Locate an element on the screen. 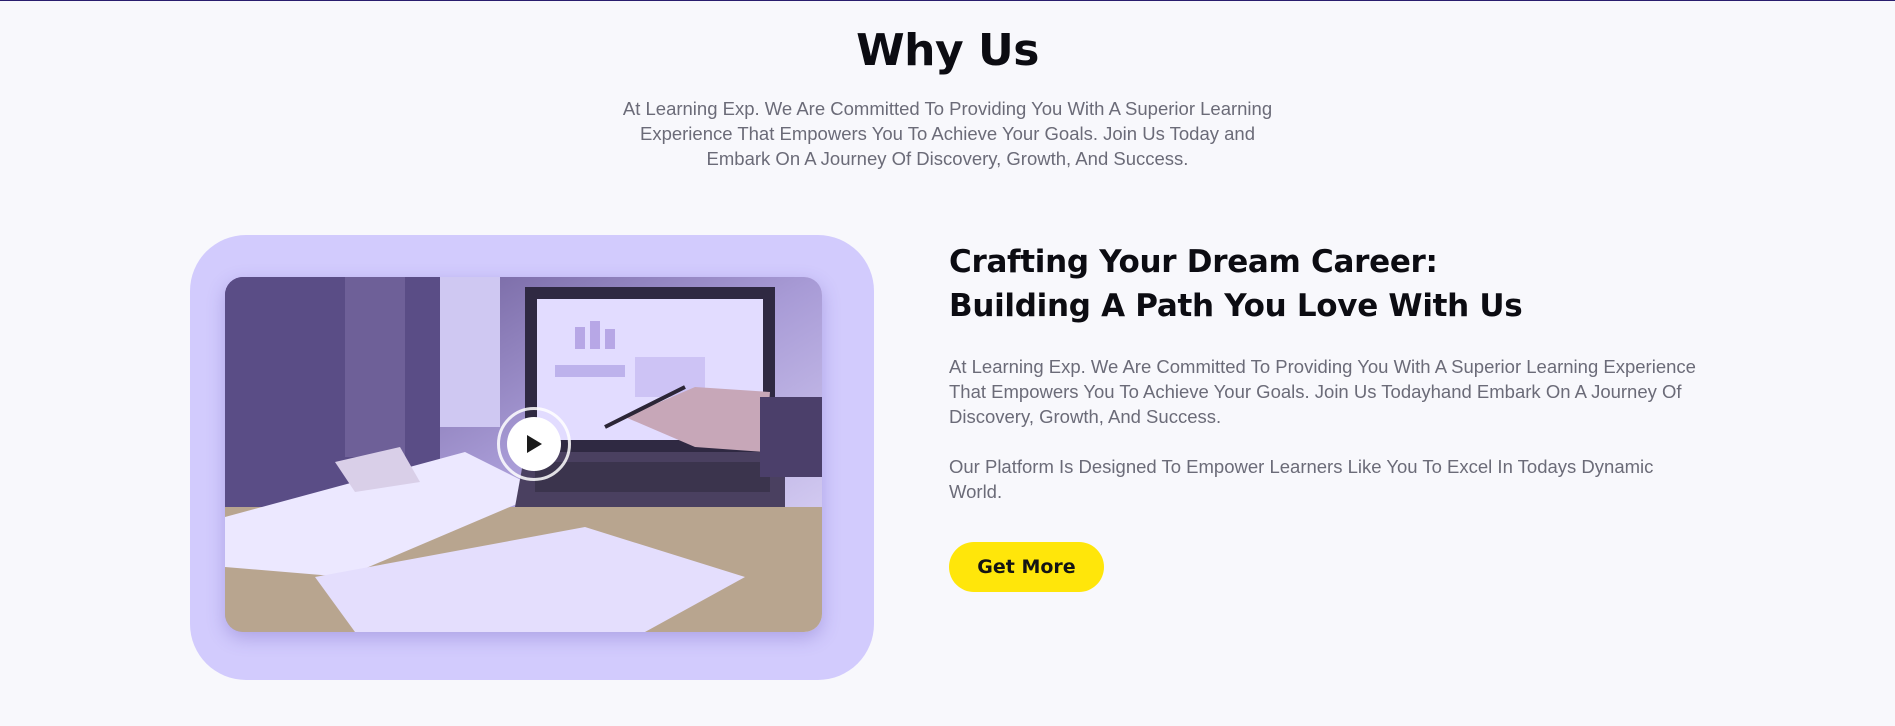  play-button is located at coordinates (534, 444).